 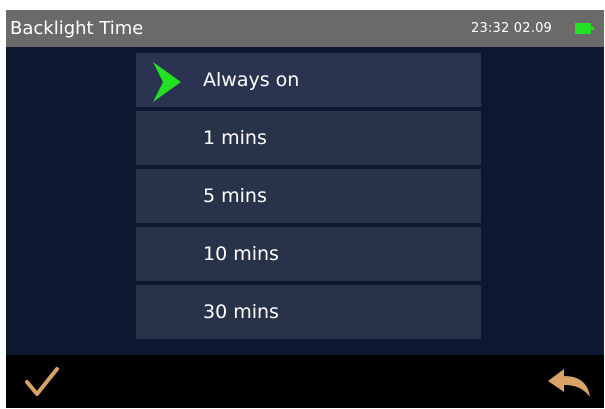 I want to click on option-label: 30 mins, so click(x=241, y=312).